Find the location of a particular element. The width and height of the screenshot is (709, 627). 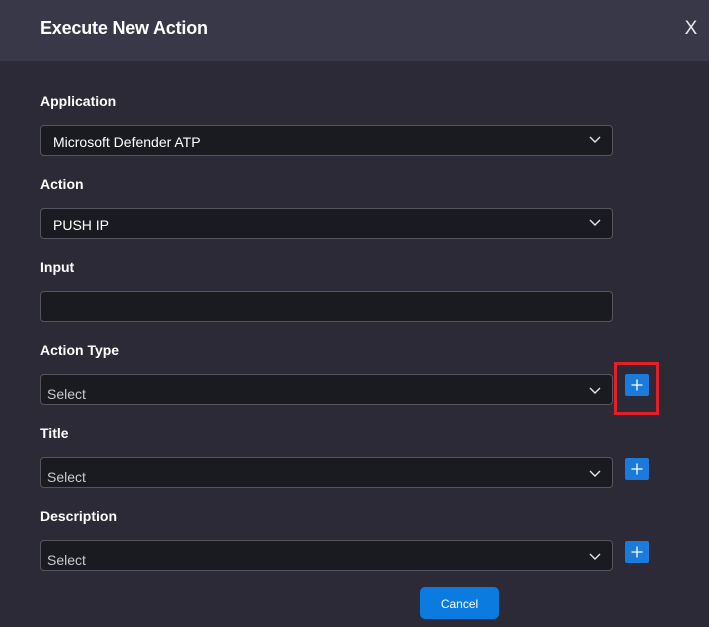

title-select: Select is located at coordinates (326, 472).